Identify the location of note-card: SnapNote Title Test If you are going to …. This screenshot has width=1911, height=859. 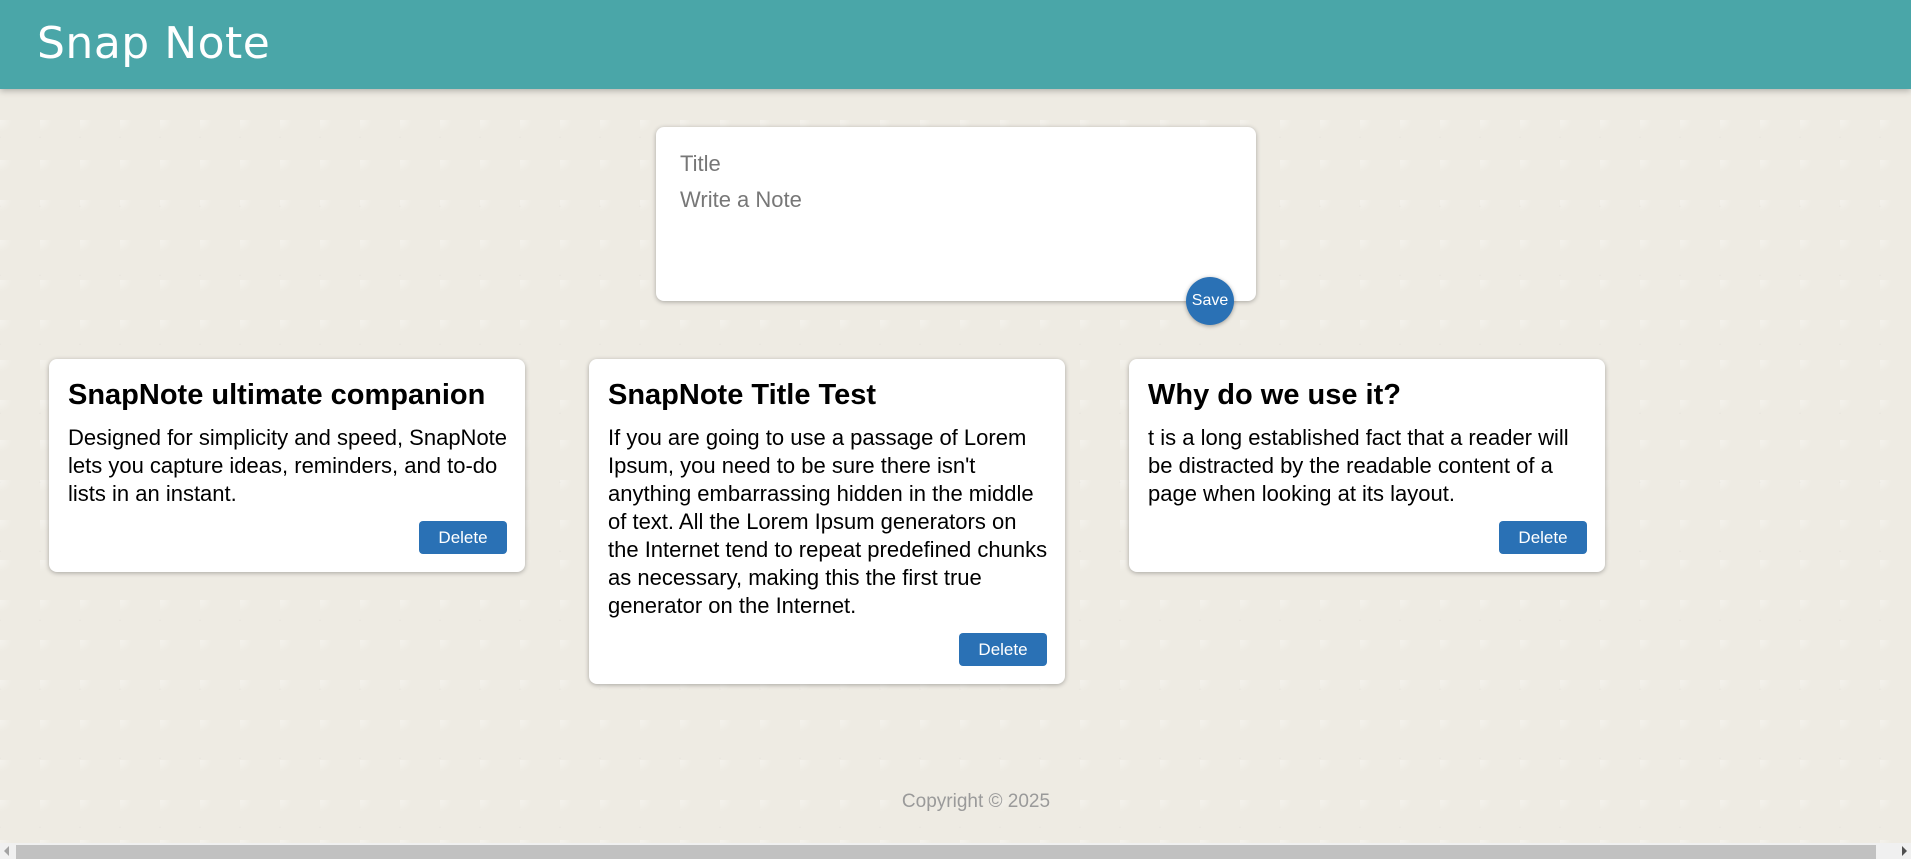
(827, 521).